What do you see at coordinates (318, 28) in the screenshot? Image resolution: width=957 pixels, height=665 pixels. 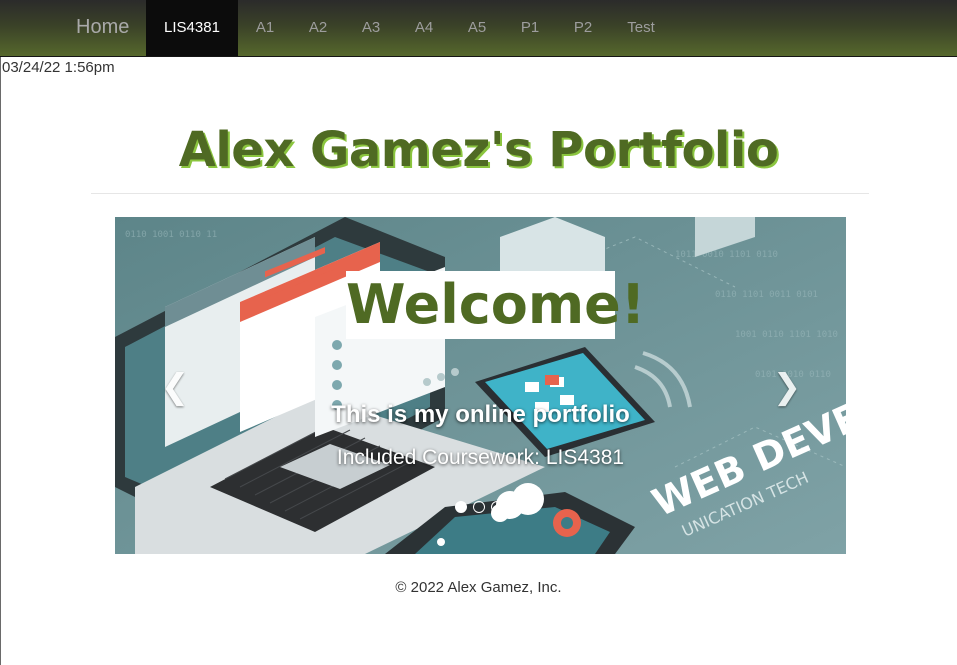 I see `nav-item-a2: A2` at bounding box center [318, 28].